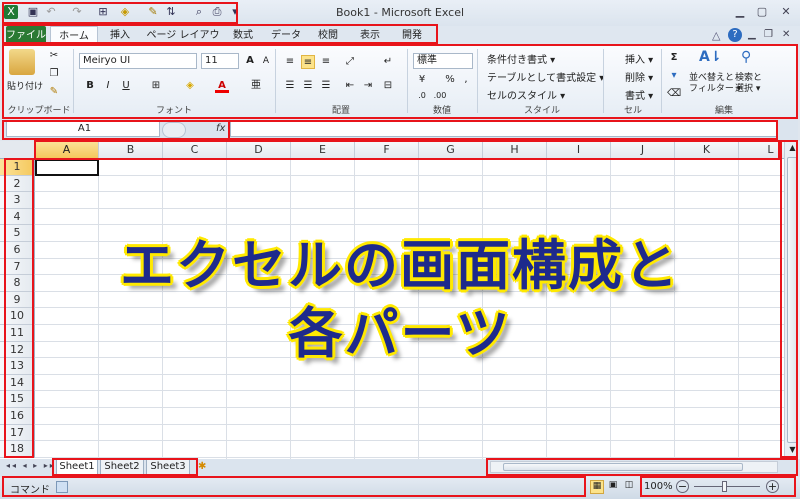 This screenshot has width=800, height=499. I want to click on ribbon-collapse-icon: △, so click(716, 35).